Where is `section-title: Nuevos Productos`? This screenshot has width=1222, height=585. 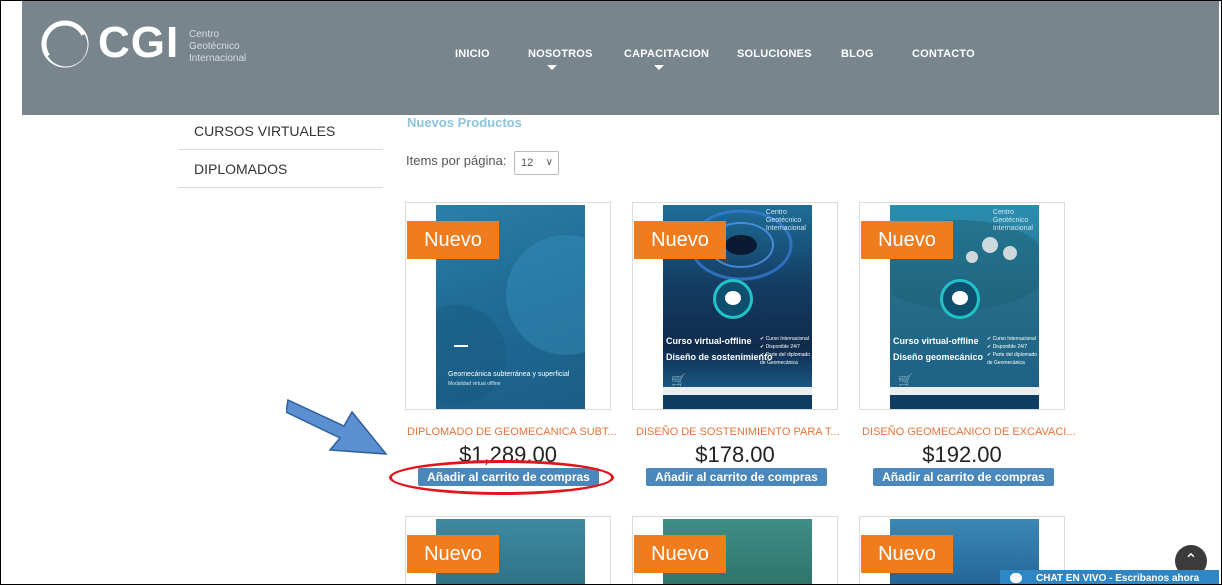
section-title: Nuevos Productos is located at coordinates (464, 122).